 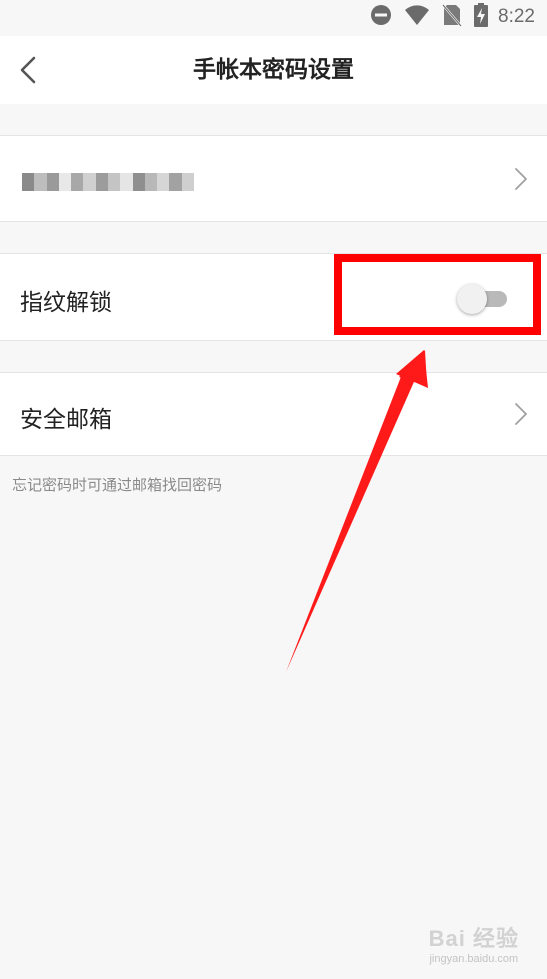 What do you see at coordinates (108, 182) in the screenshot?
I see `obscured-label` at bounding box center [108, 182].